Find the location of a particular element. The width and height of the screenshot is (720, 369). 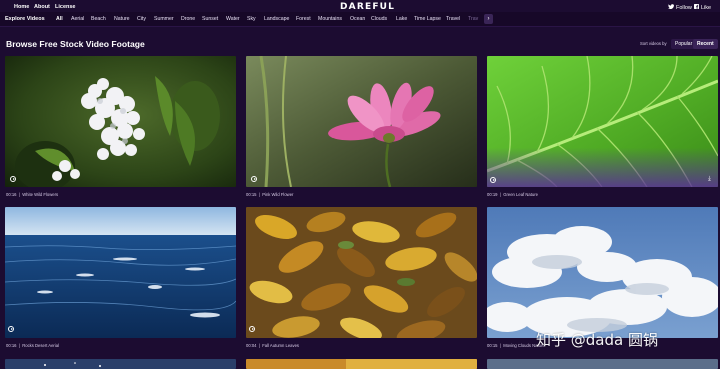

caption-green-leaf-nature: 00:19 | Green Leaf Nature is located at coordinates (512, 194).